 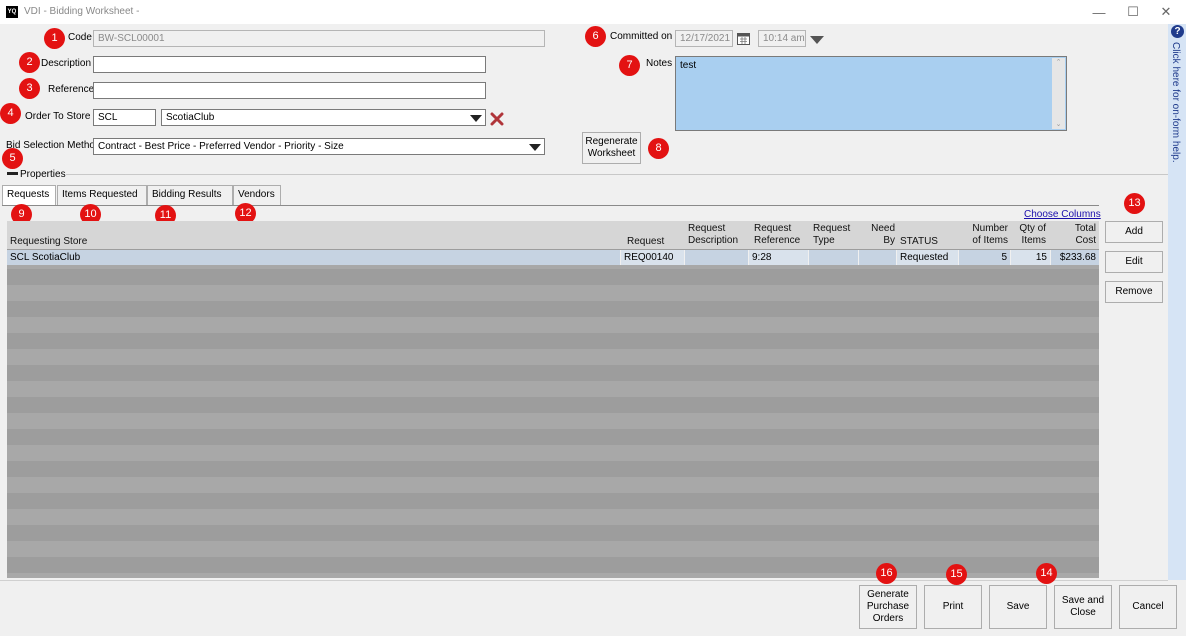 I want to click on add-button: Add, so click(x=1134, y=232).